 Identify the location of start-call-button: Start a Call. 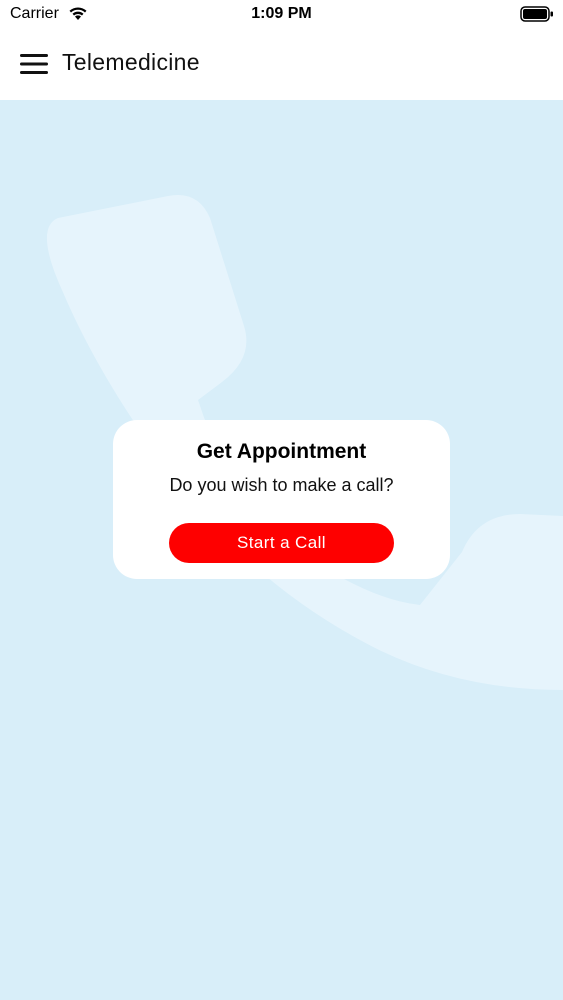
(281, 543).